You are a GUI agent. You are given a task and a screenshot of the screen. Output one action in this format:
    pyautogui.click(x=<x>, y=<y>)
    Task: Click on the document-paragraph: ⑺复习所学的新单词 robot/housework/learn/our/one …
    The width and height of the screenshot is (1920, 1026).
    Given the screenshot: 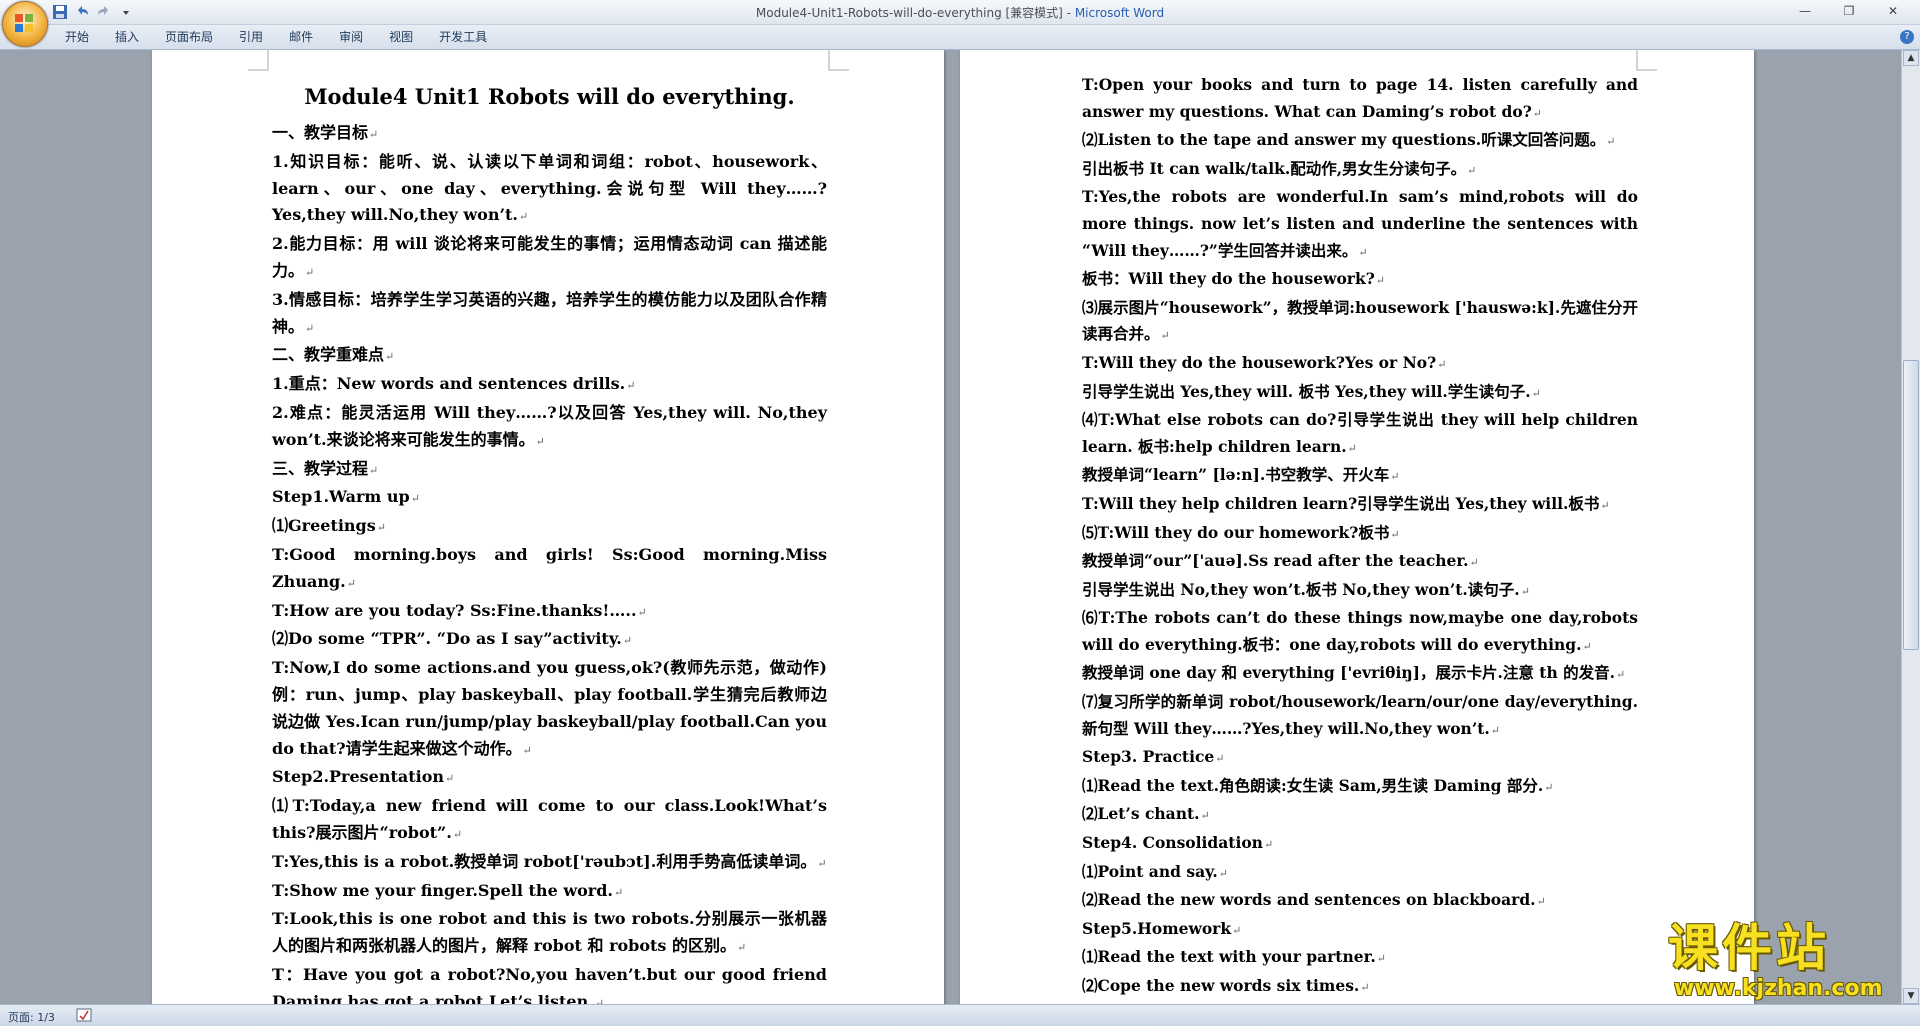 What is the action you would take?
    pyautogui.click(x=1360, y=716)
    